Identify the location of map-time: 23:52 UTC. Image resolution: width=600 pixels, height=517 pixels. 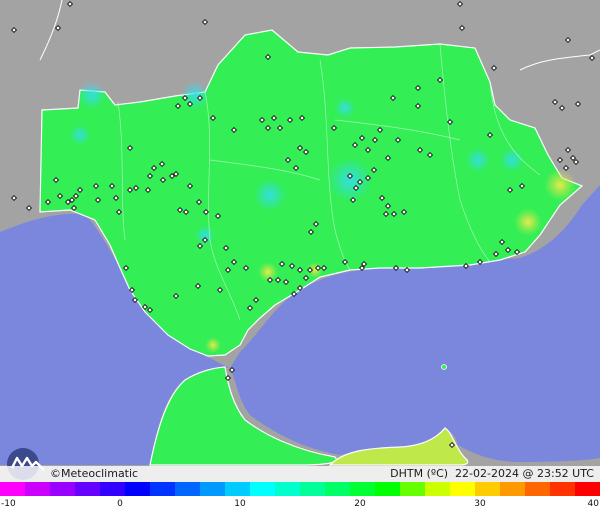
(565, 473).